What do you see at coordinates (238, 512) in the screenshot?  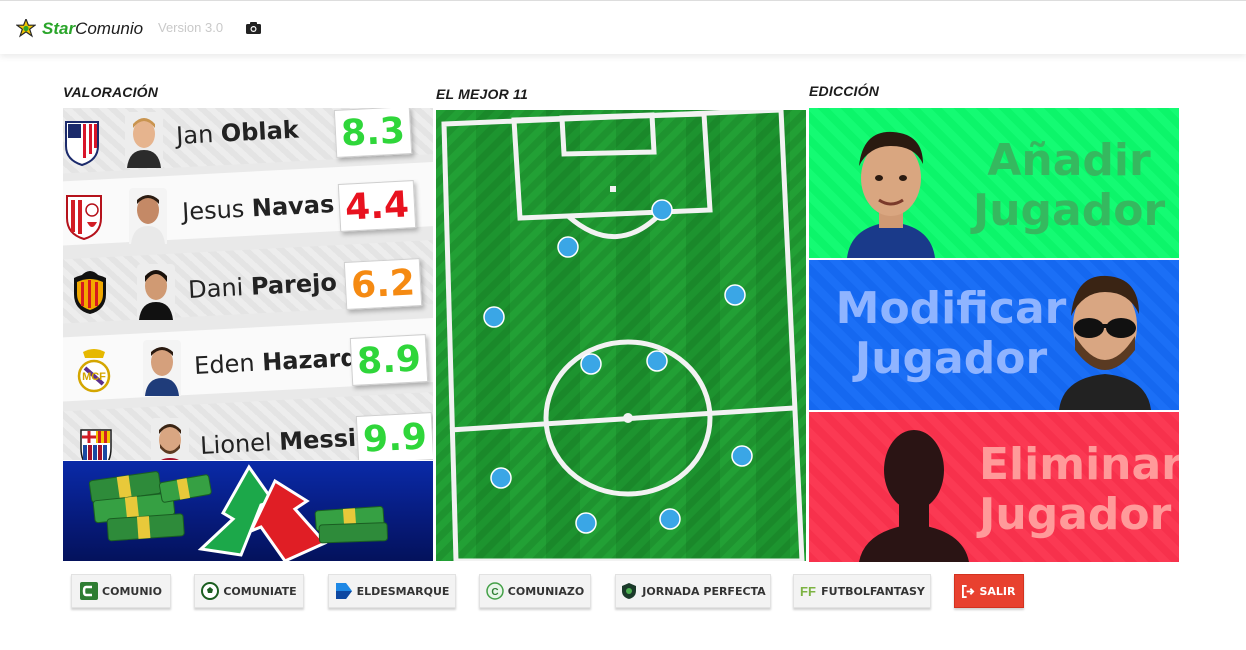 I see `market-illustration` at bounding box center [238, 512].